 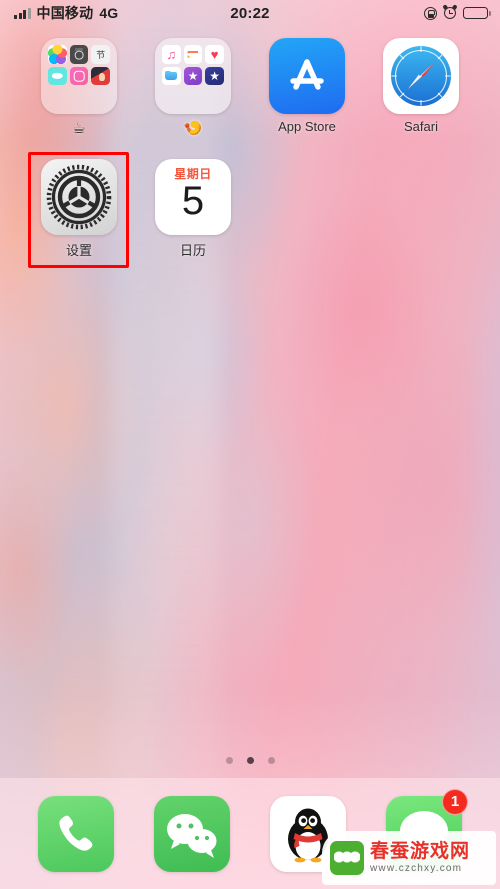 What do you see at coordinates (171, 76) in the screenshot?
I see `files-icon` at bounding box center [171, 76].